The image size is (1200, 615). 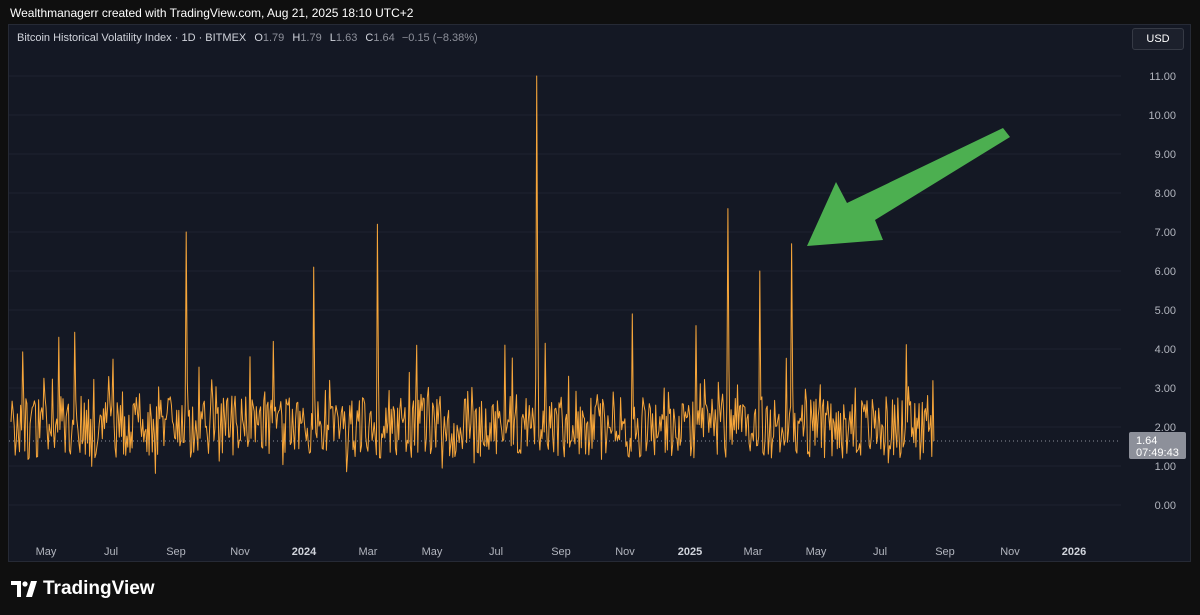 I want to click on annotation-arrow, so click(x=908, y=187).